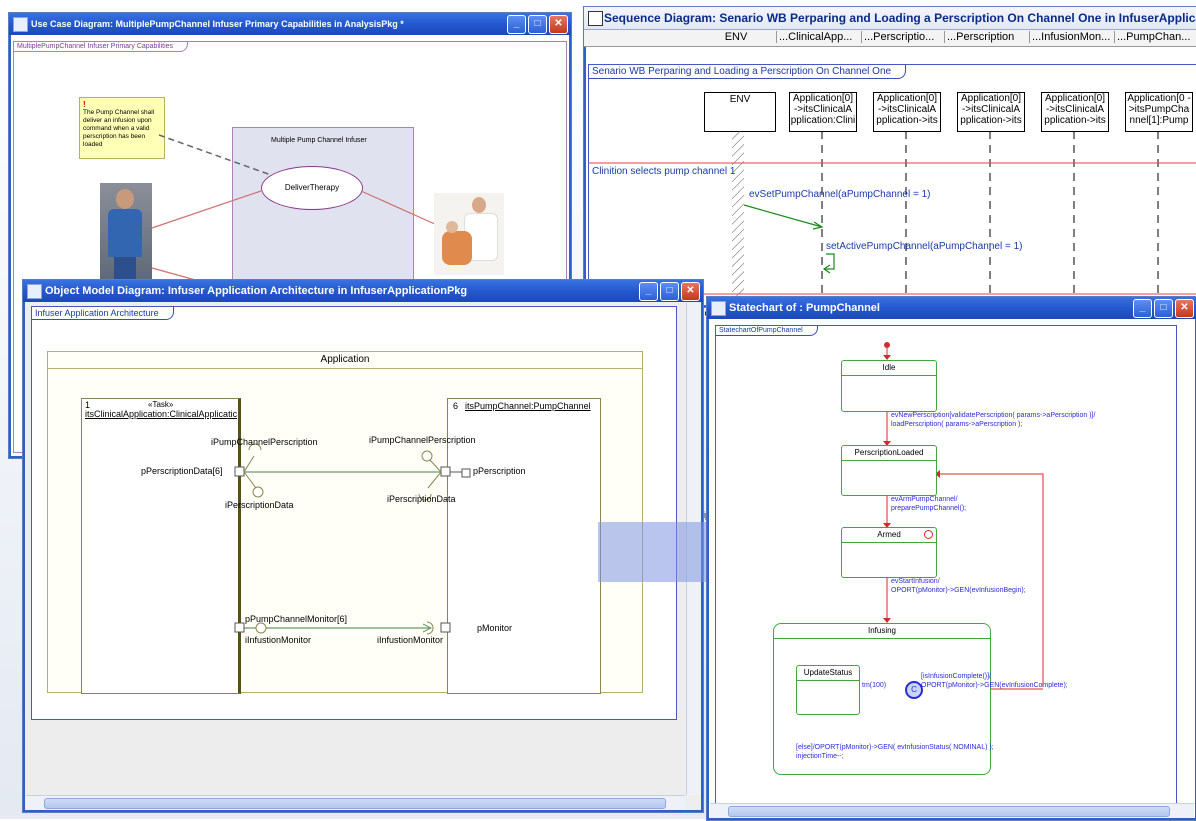 The height and width of the screenshot is (821, 1196). What do you see at coordinates (664, 171) in the screenshot?
I see `condition-text: Clinition selects pump channel 1` at bounding box center [664, 171].